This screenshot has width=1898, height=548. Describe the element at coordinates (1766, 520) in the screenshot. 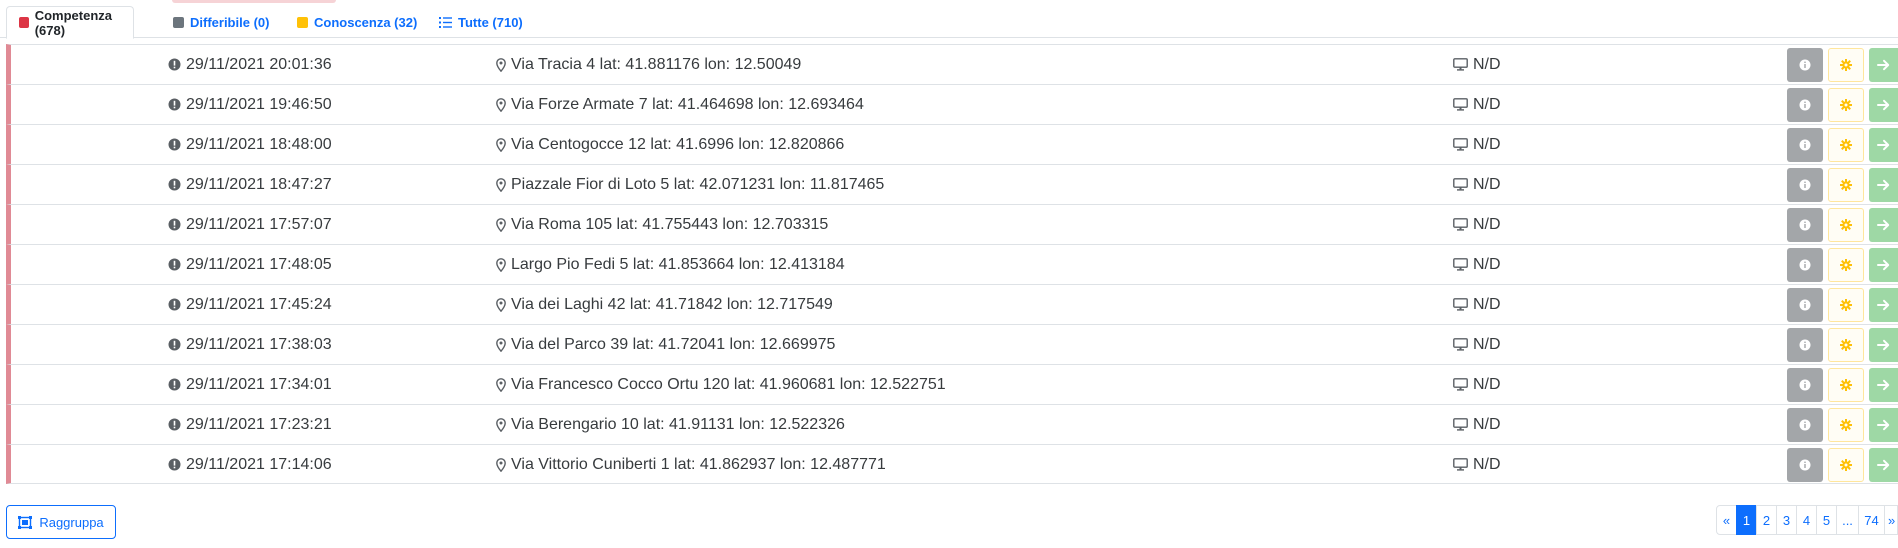

I see `page-link: 2` at that location.